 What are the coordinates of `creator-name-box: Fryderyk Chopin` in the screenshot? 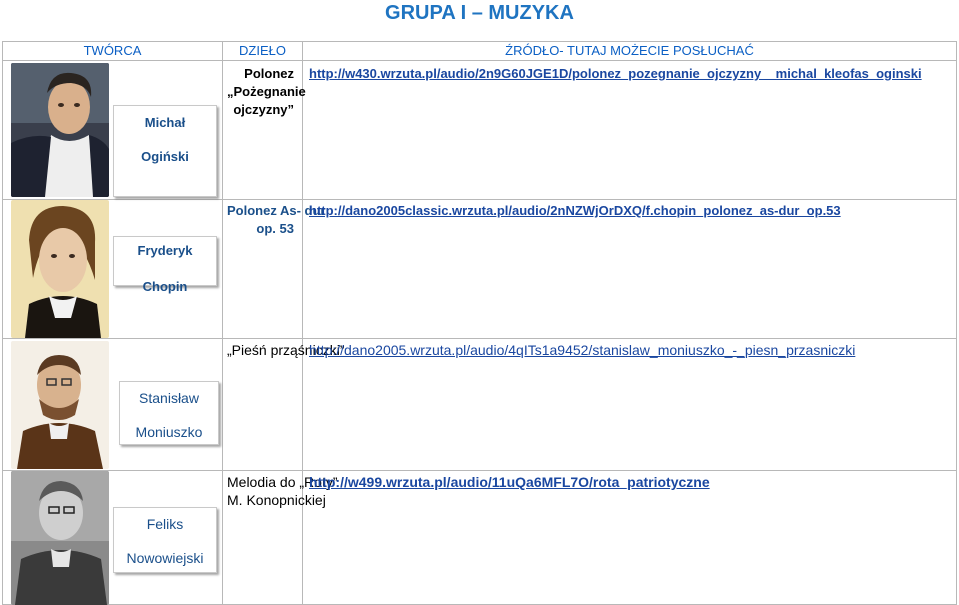 It's located at (165, 265).